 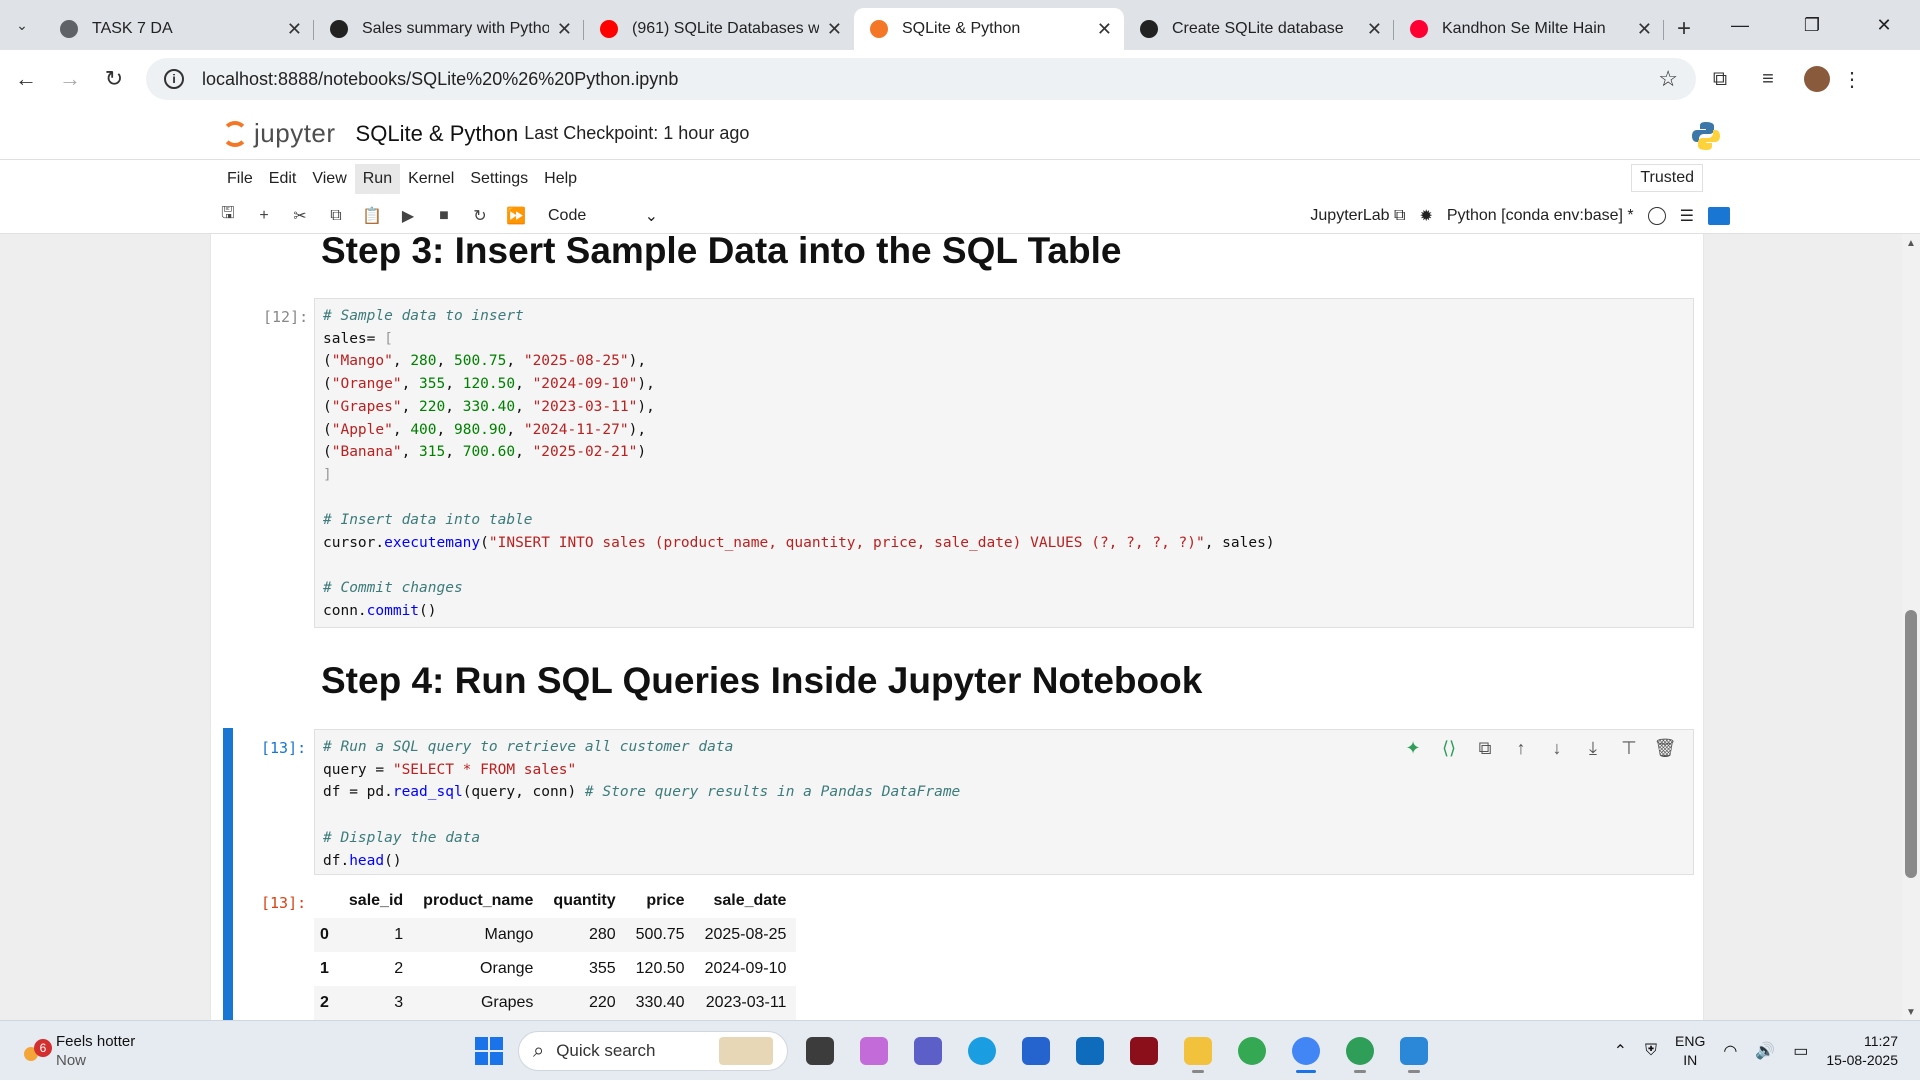 What do you see at coordinates (1540, 216) in the screenshot?
I see `kernel-name: Python [conda env:base] *` at bounding box center [1540, 216].